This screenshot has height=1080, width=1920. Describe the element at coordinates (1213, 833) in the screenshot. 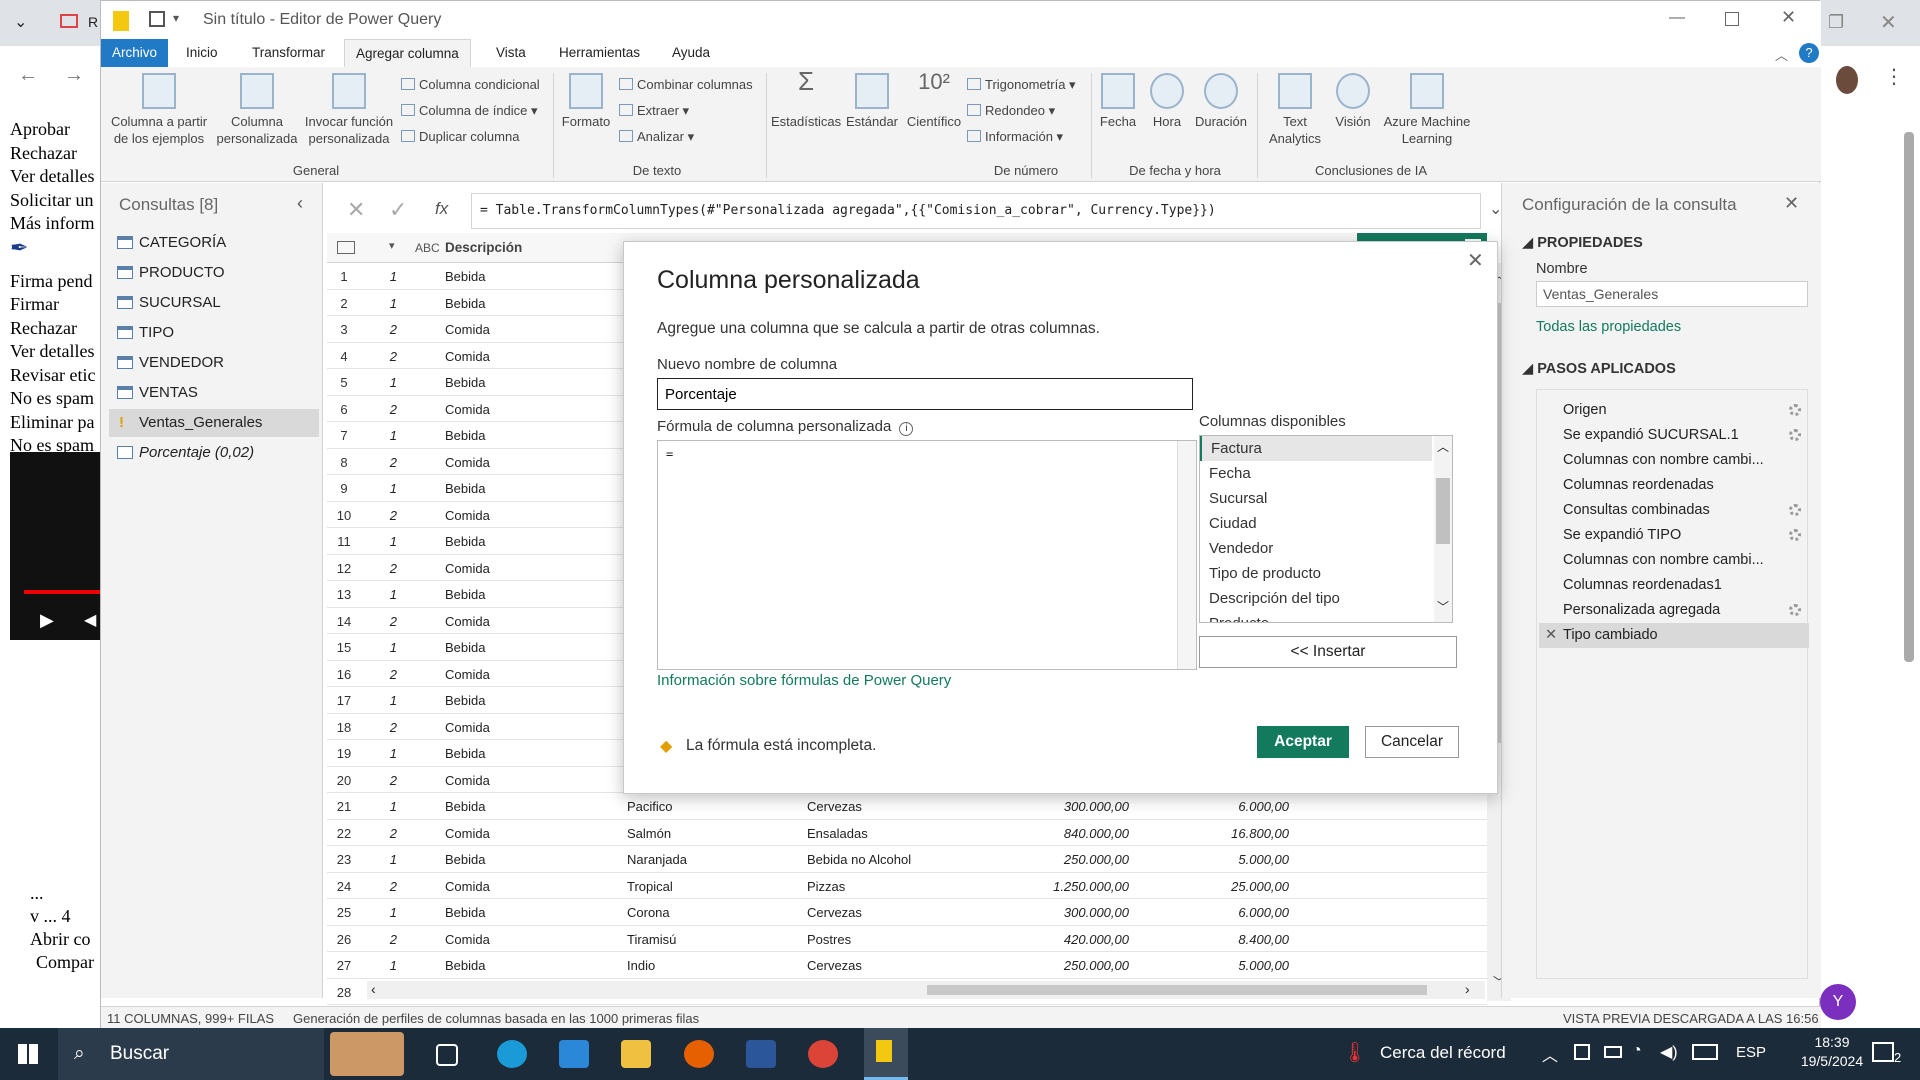

I see `cell-comision: 16.800,00` at that location.